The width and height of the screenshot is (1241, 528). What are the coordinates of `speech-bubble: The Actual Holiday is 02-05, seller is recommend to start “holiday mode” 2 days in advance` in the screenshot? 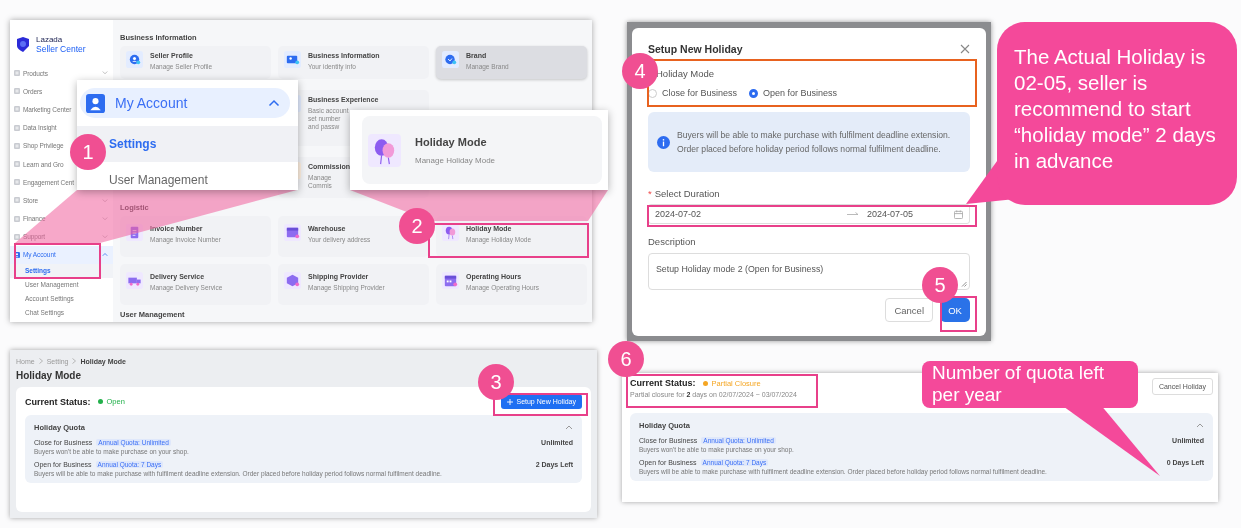 It's located at (1117, 113).